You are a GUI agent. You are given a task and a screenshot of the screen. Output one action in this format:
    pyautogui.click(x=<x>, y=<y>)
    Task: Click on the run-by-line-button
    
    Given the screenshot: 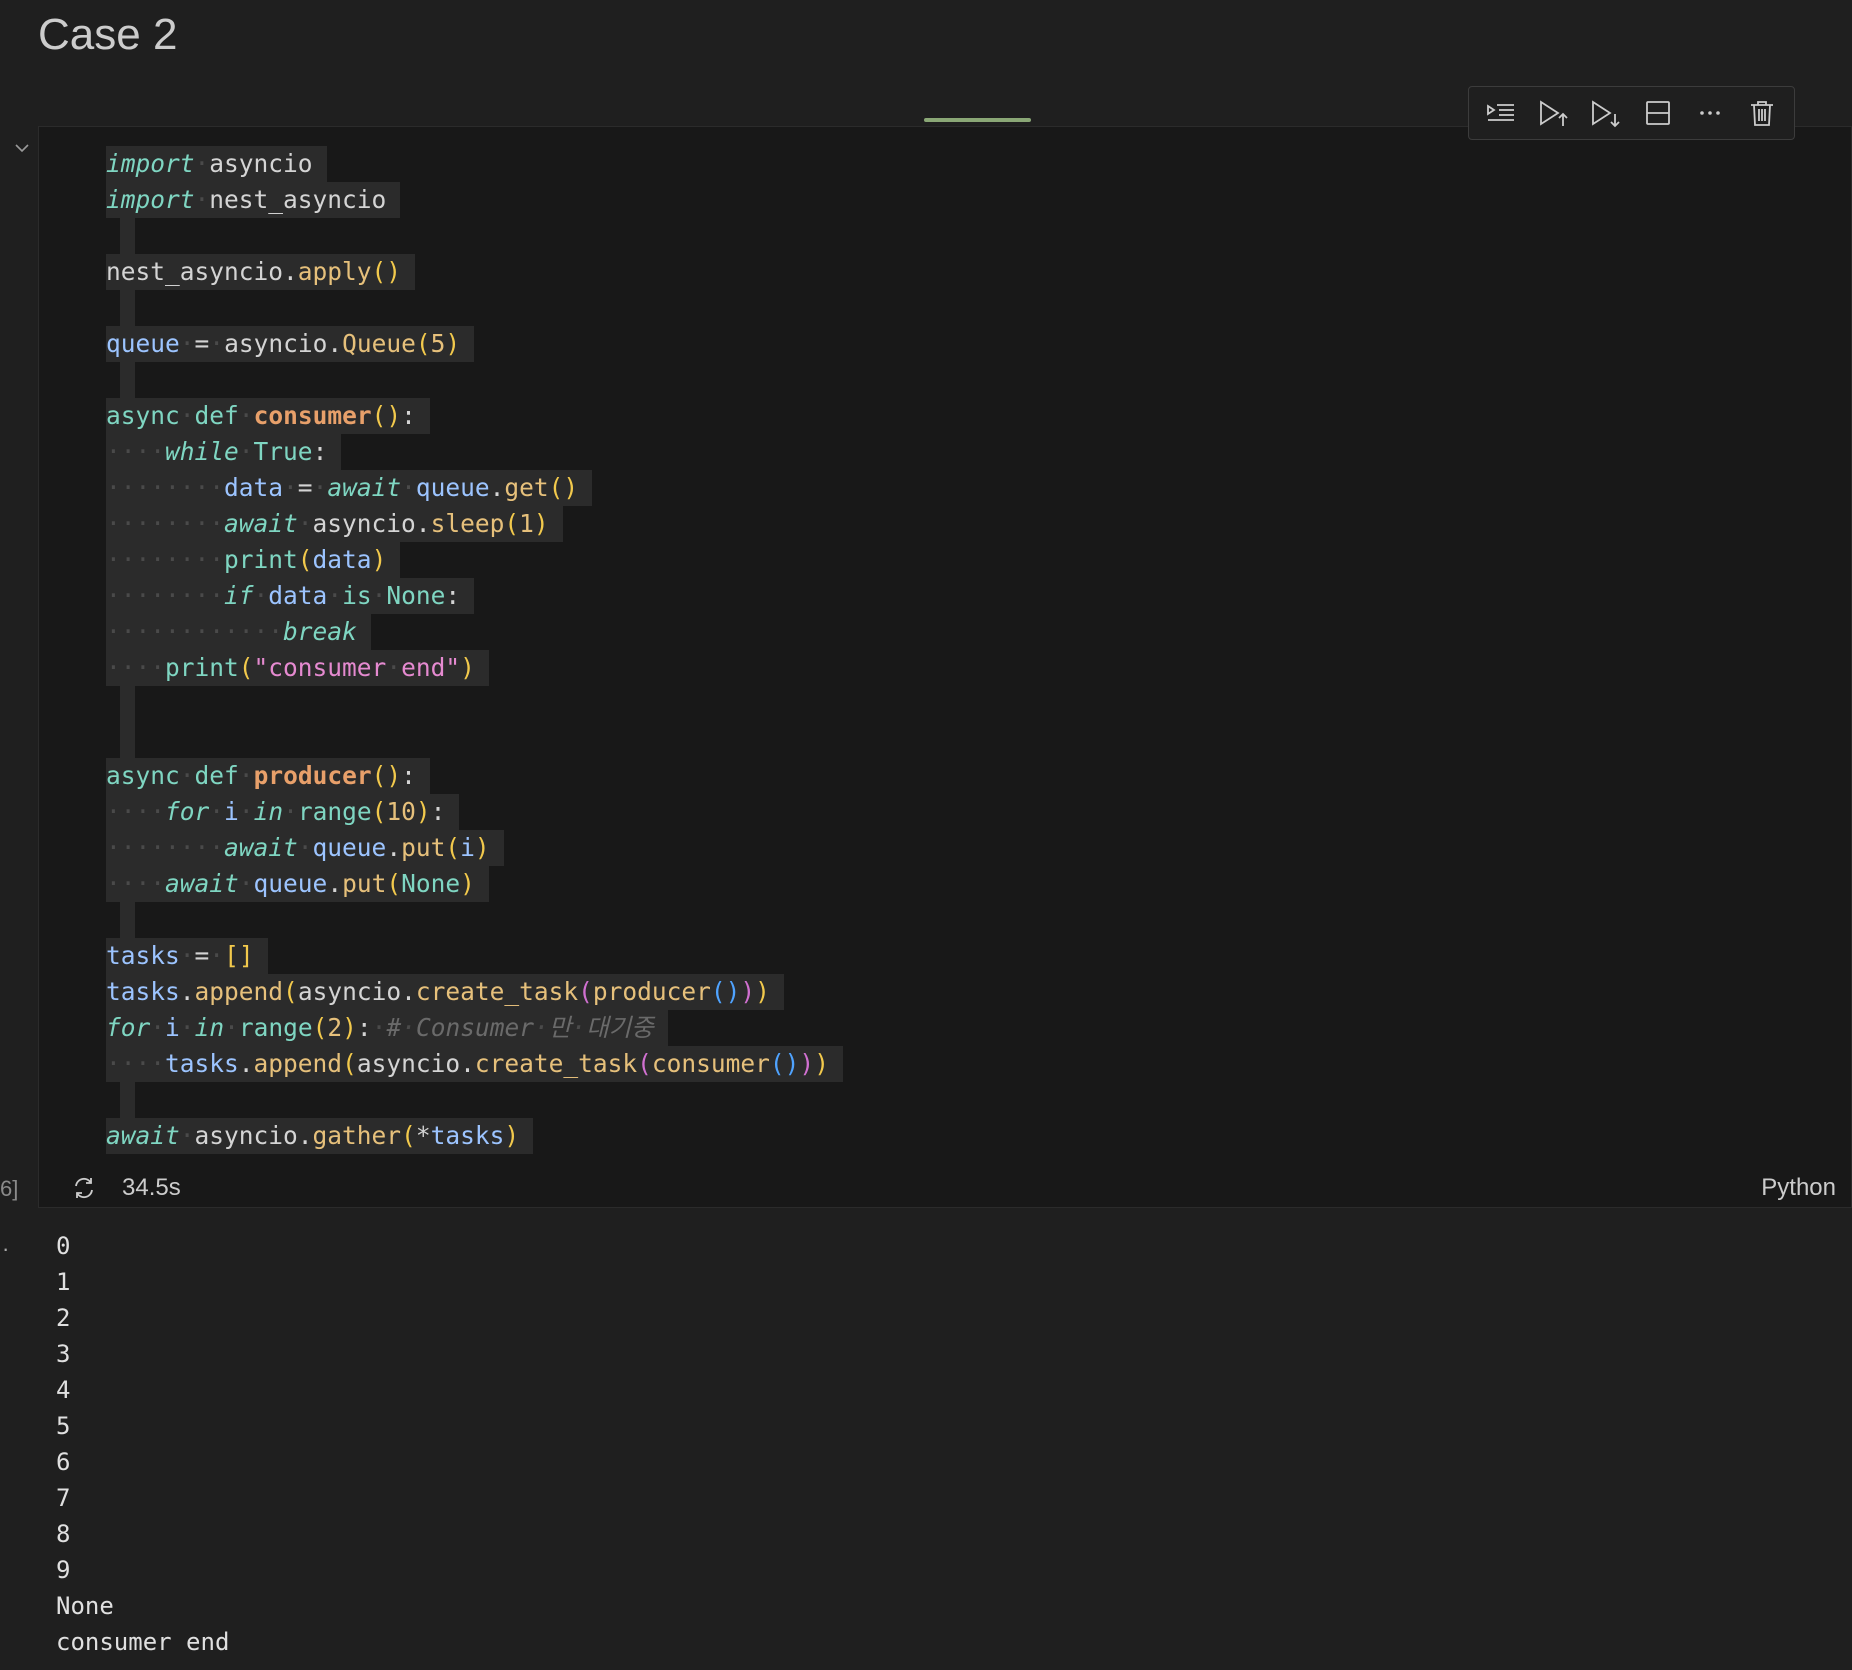 What is the action you would take?
    pyautogui.click(x=1501, y=113)
    